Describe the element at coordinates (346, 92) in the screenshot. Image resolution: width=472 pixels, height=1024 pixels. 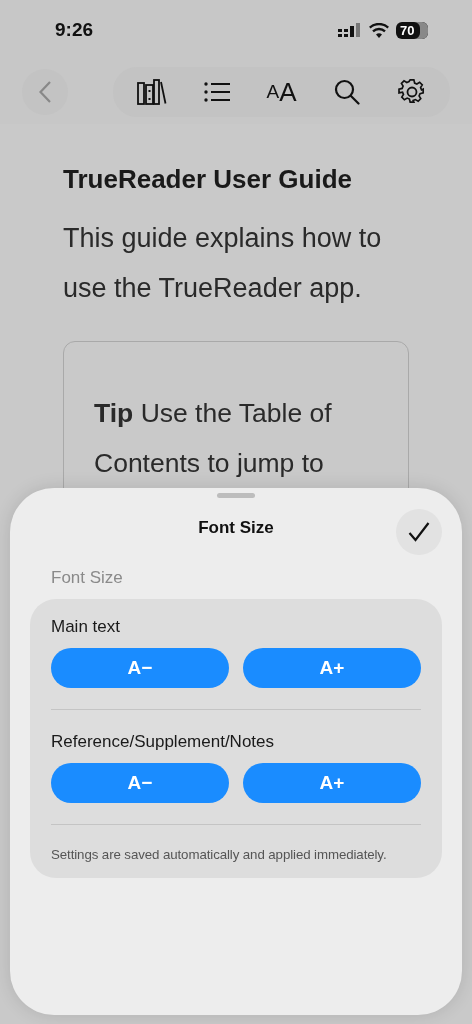
I see `search-icon` at that location.